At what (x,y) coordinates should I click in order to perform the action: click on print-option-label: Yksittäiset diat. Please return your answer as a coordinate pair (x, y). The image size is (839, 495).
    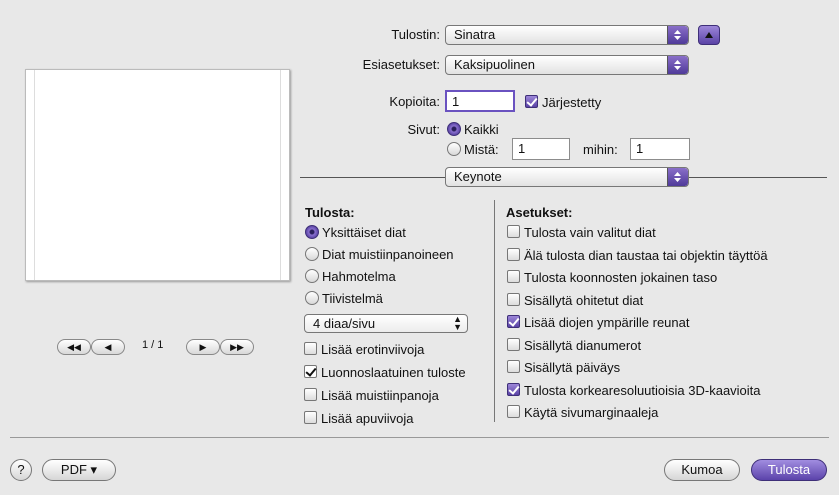
    Looking at the image, I should click on (364, 232).